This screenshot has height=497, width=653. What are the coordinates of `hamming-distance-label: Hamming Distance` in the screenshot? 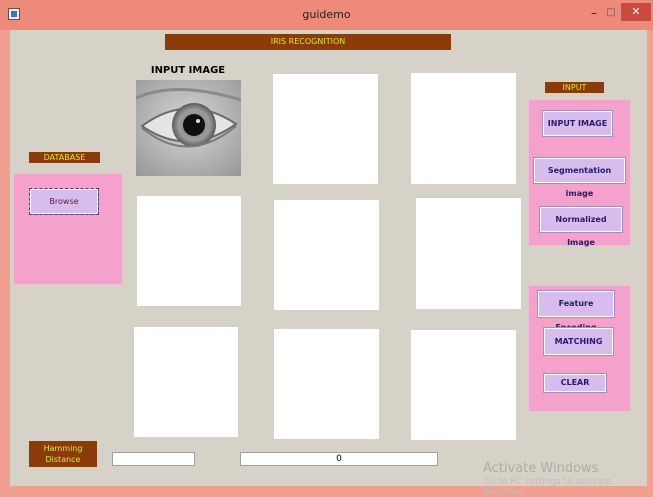 It's located at (63, 454).